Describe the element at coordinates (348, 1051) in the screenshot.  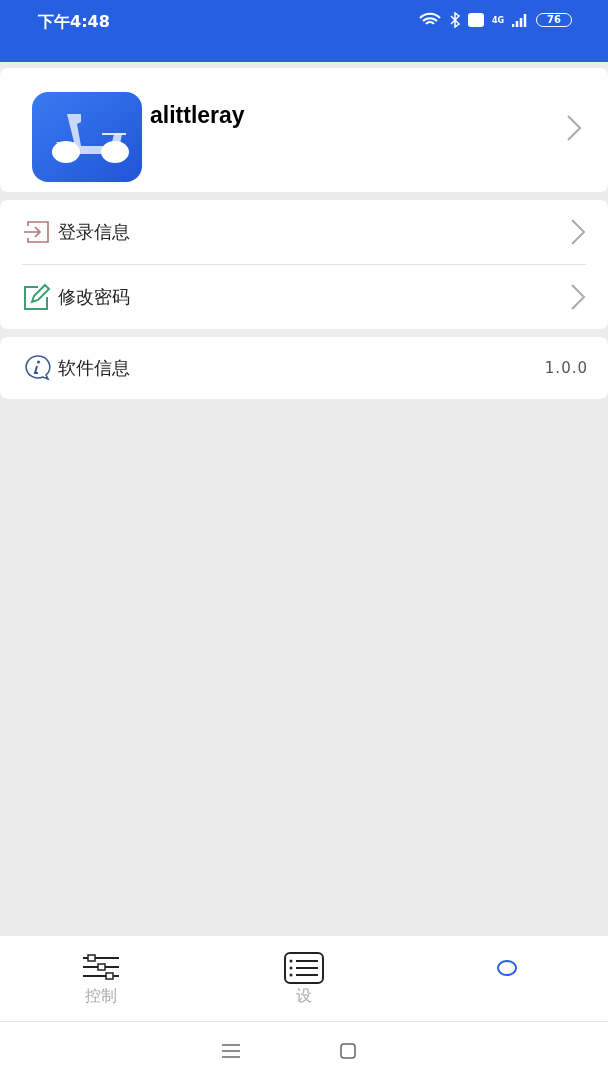
I see `home-icon` at that location.